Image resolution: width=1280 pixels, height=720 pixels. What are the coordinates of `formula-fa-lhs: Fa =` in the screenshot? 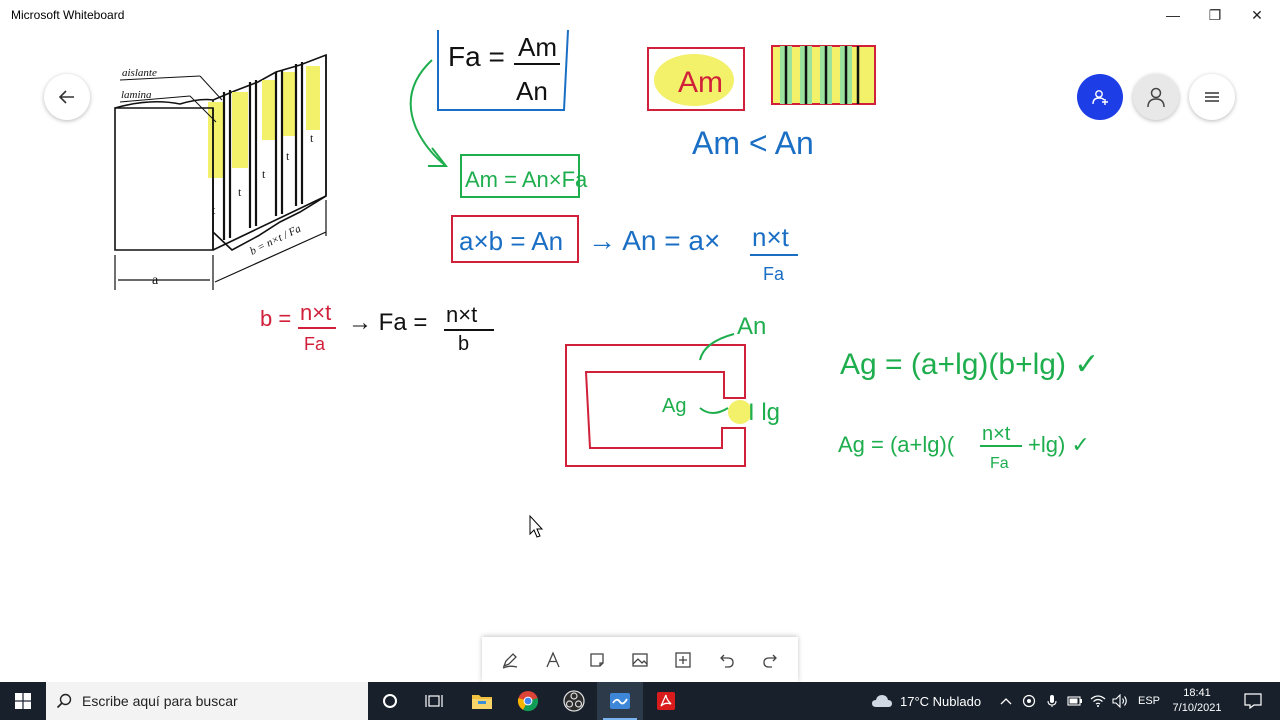 It's located at (476, 56).